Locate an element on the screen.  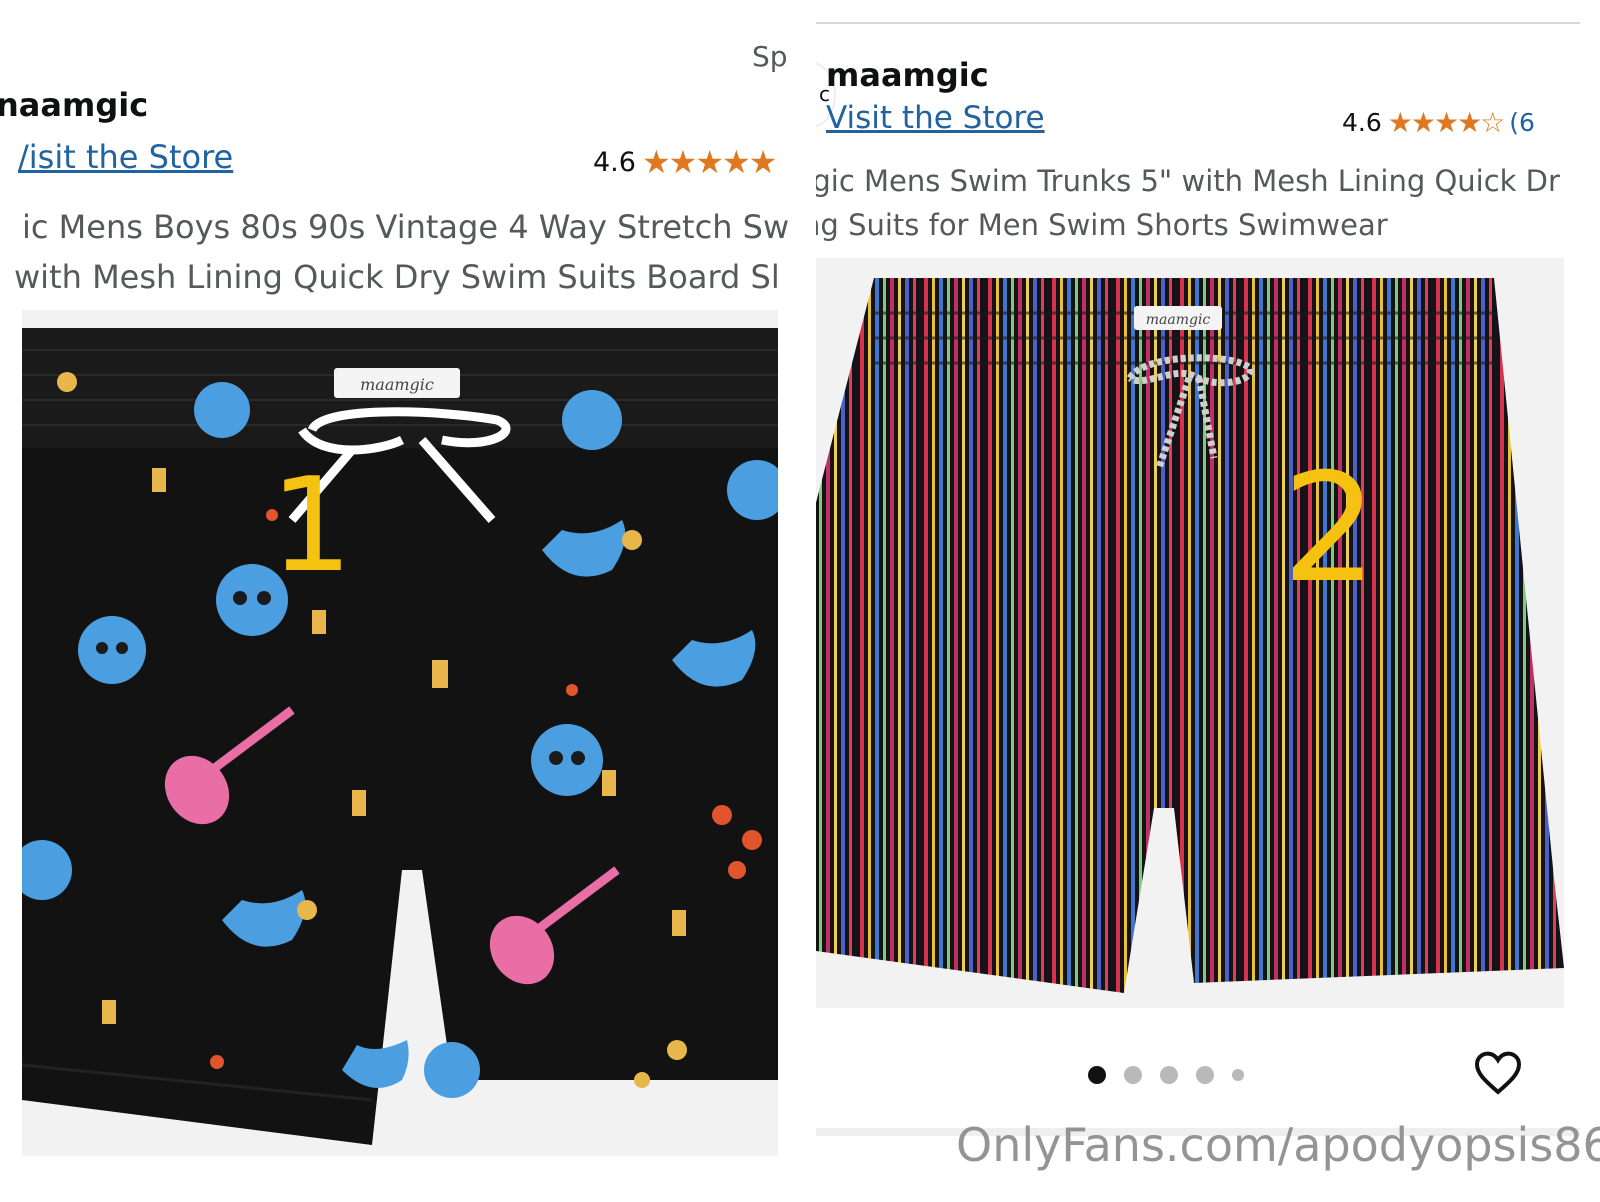
image-number-overlay: 1 is located at coordinates (311, 525).